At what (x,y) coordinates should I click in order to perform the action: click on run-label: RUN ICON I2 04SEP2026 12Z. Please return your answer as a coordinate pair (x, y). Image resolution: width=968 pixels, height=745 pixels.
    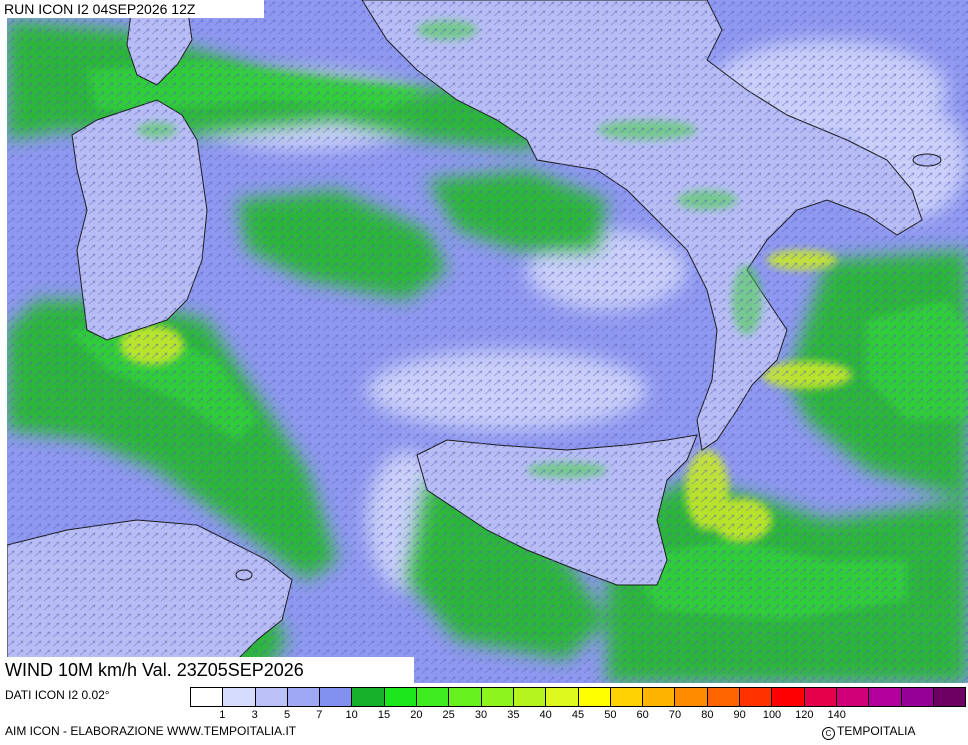
    Looking at the image, I should click on (132, 9).